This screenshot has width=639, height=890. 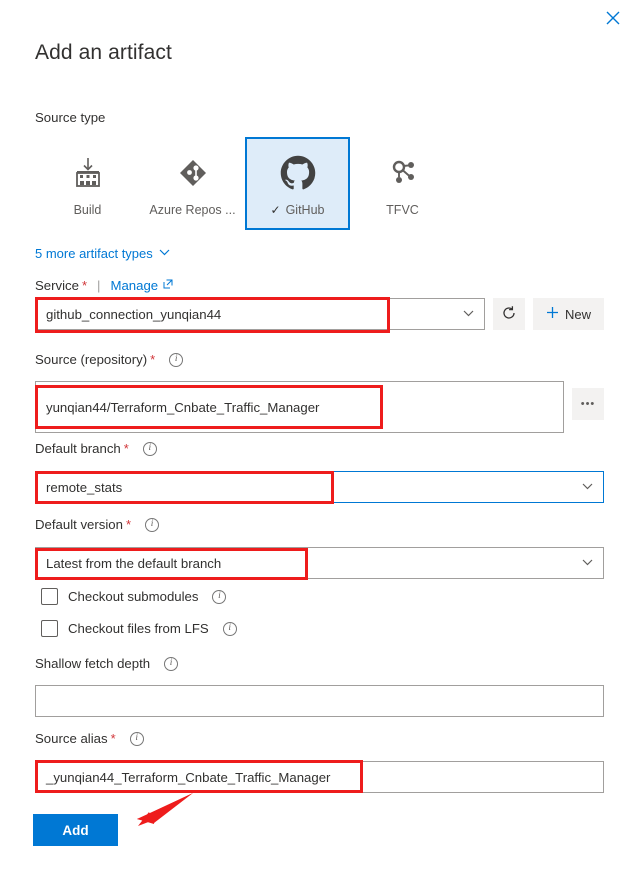 What do you see at coordinates (552, 314) in the screenshot?
I see `plus-icon` at bounding box center [552, 314].